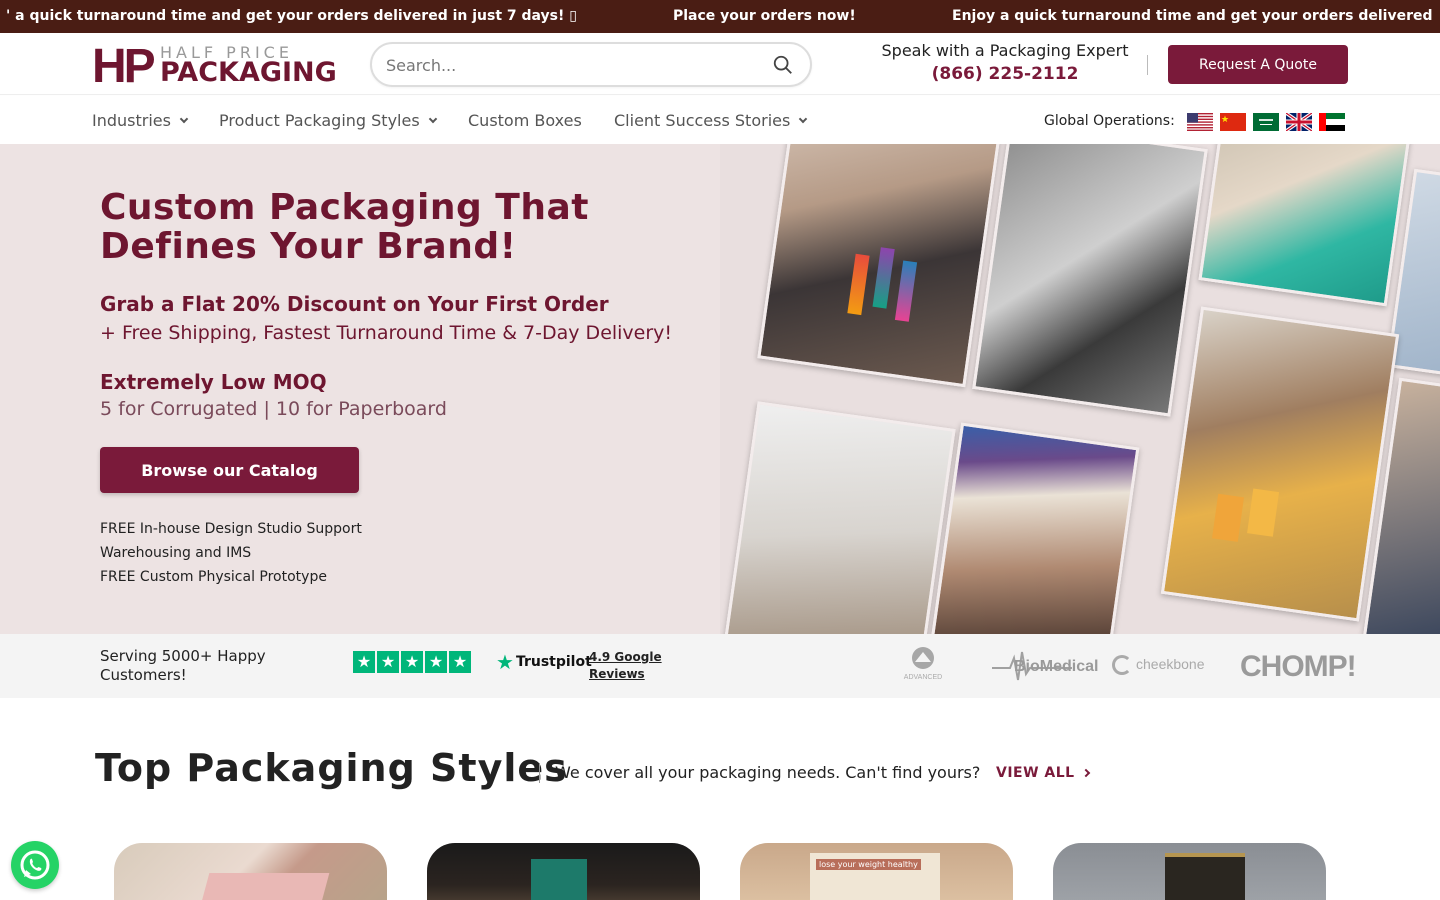 The image size is (1440, 900). Describe the element at coordinates (923, 677) in the screenshot. I see `brand-name: ADVANCED` at that location.